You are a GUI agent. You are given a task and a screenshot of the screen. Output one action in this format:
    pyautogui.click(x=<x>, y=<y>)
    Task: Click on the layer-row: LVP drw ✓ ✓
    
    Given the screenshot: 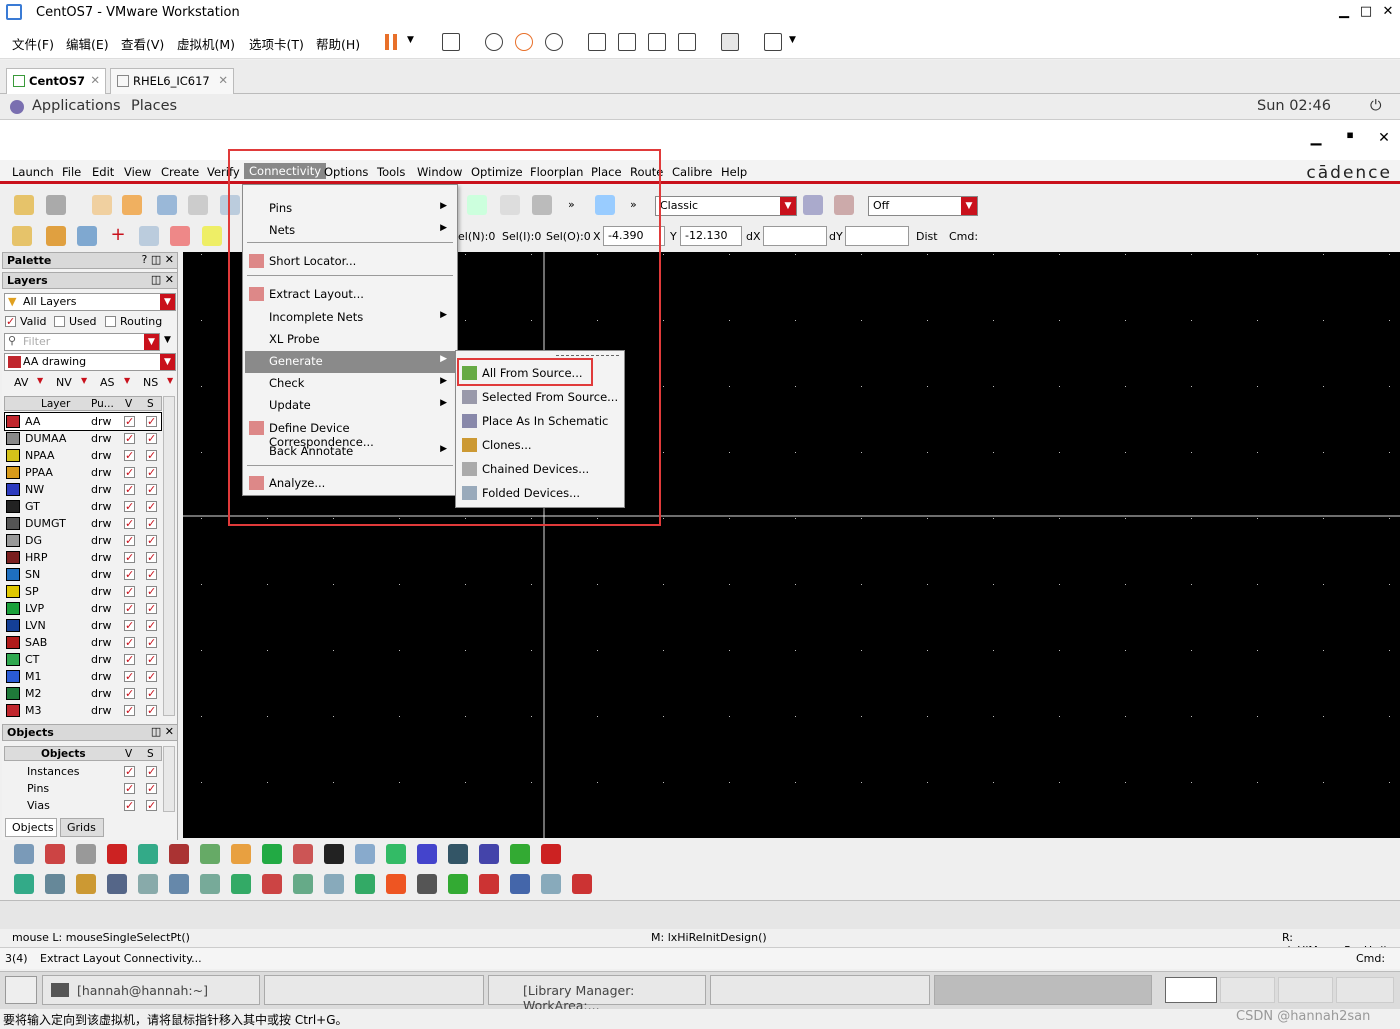 What is the action you would take?
    pyautogui.click(x=83, y=608)
    